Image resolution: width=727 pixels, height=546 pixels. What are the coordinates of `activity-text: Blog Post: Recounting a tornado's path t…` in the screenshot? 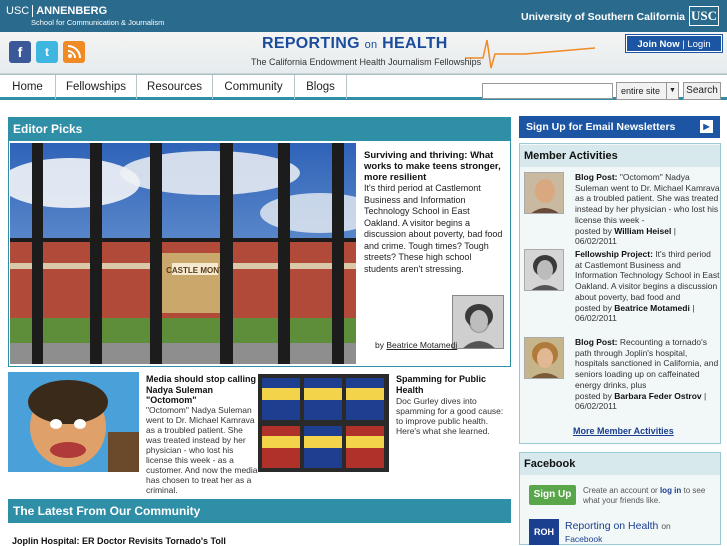 It's located at (647, 374).